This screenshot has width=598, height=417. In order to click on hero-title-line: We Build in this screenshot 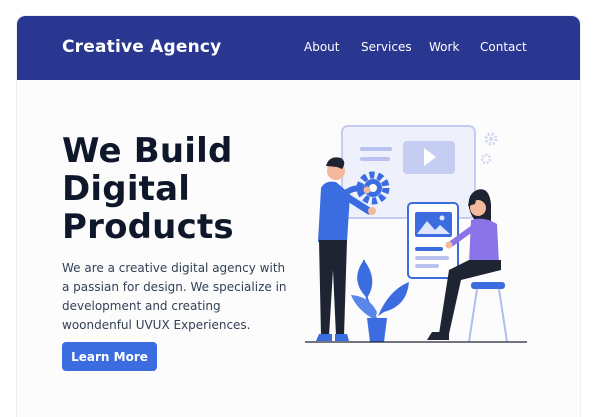, I will do `click(147, 151)`.